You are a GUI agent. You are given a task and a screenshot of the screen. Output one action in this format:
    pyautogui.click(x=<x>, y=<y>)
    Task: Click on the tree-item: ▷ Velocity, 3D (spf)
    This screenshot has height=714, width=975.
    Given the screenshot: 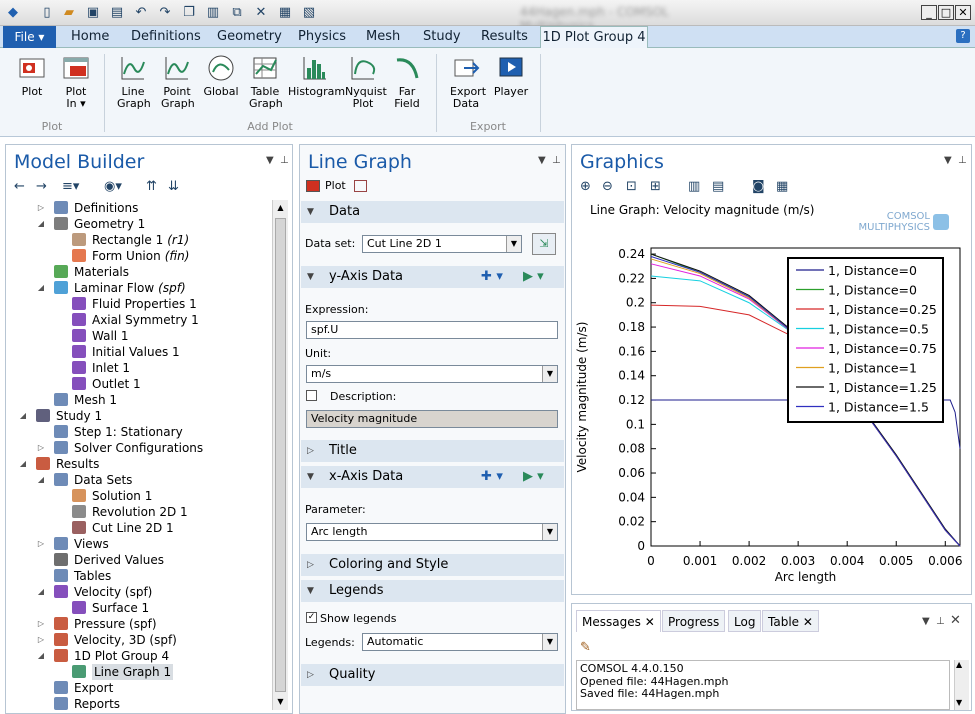 What is the action you would take?
    pyautogui.click(x=142, y=640)
    